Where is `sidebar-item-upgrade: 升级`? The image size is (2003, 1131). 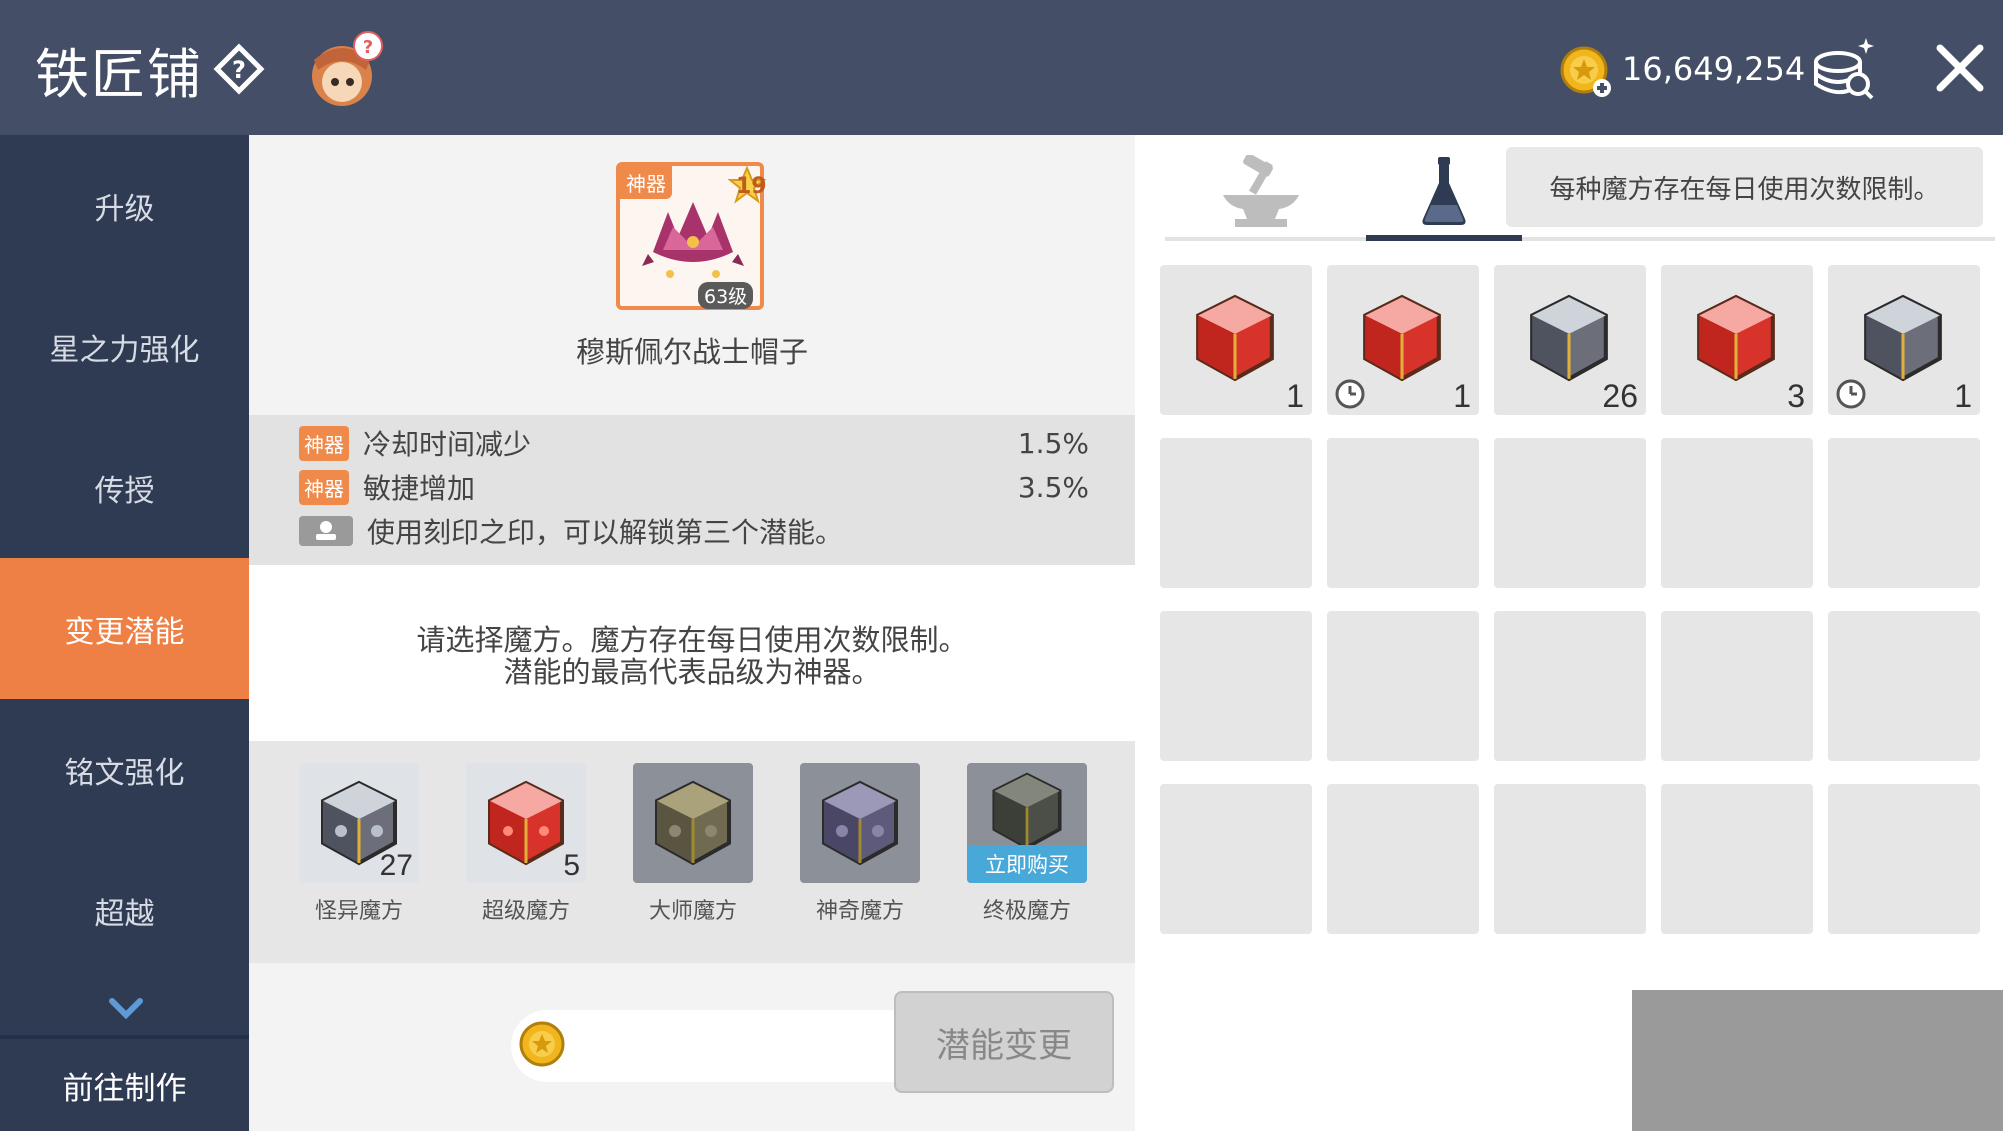
sidebar-item-upgrade: 升级 is located at coordinates (124, 205).